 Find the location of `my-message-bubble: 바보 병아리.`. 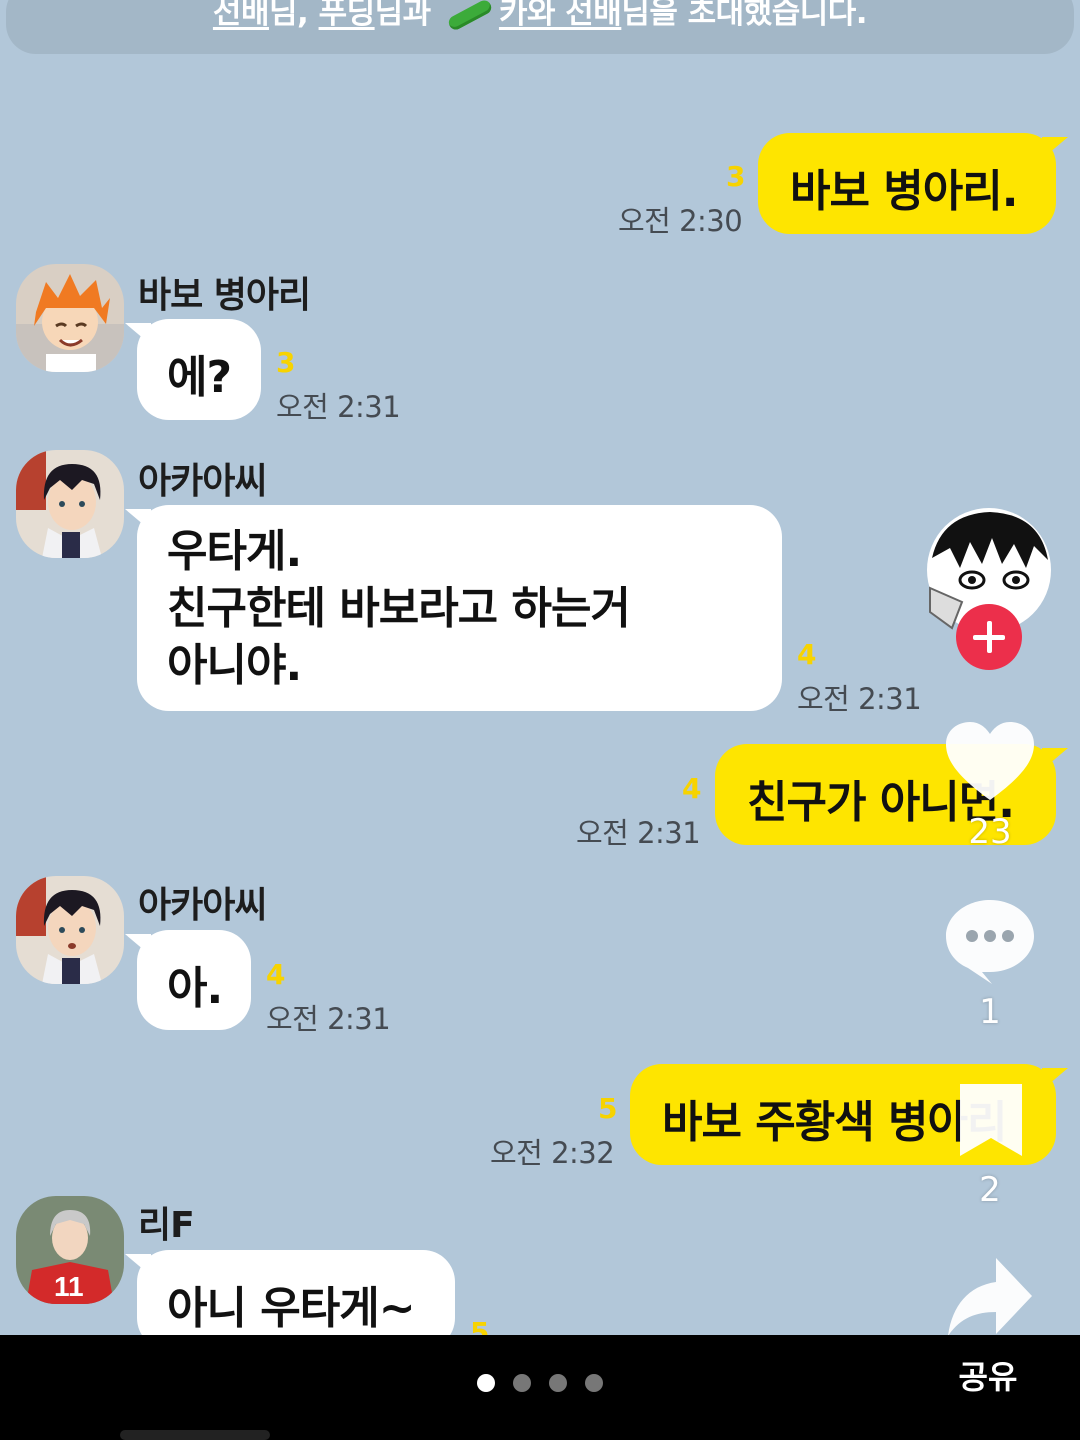

my-message-bubble: 바보 병아리. is located at coordinates (913, 183).